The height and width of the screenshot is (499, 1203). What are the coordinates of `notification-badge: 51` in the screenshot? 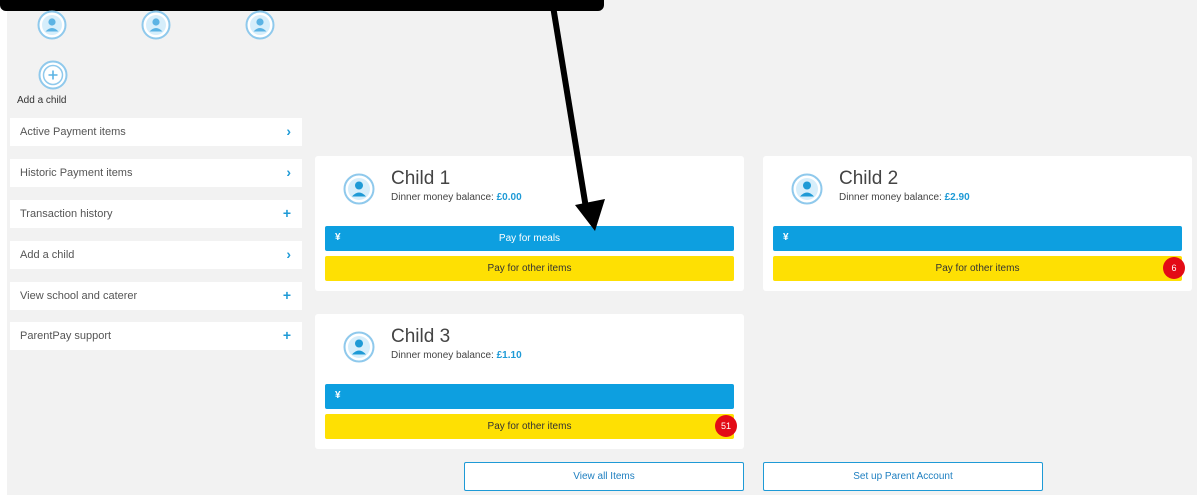 It's located at (726, 426).